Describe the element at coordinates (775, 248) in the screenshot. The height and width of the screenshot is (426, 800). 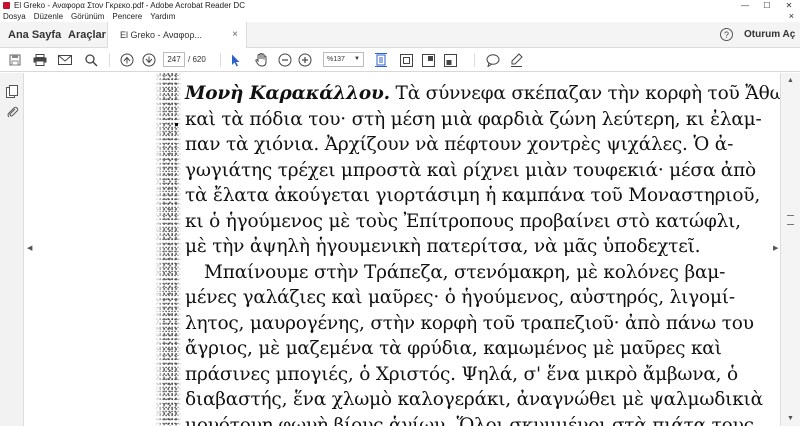
I see `expand-right-panel-icon: ▶` at that location.